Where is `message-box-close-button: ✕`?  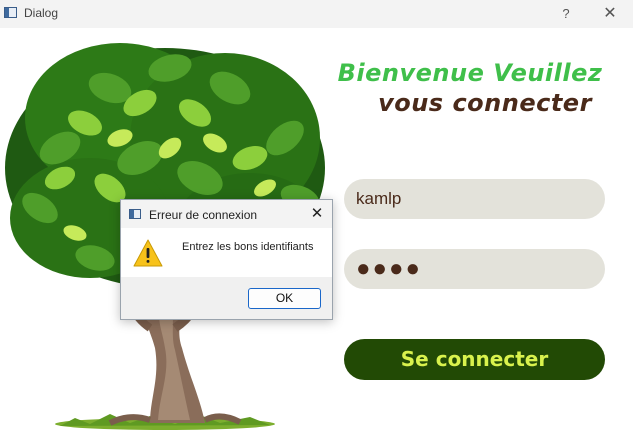
message-box-close-button: ✕ is located at coordinates (317, 214).